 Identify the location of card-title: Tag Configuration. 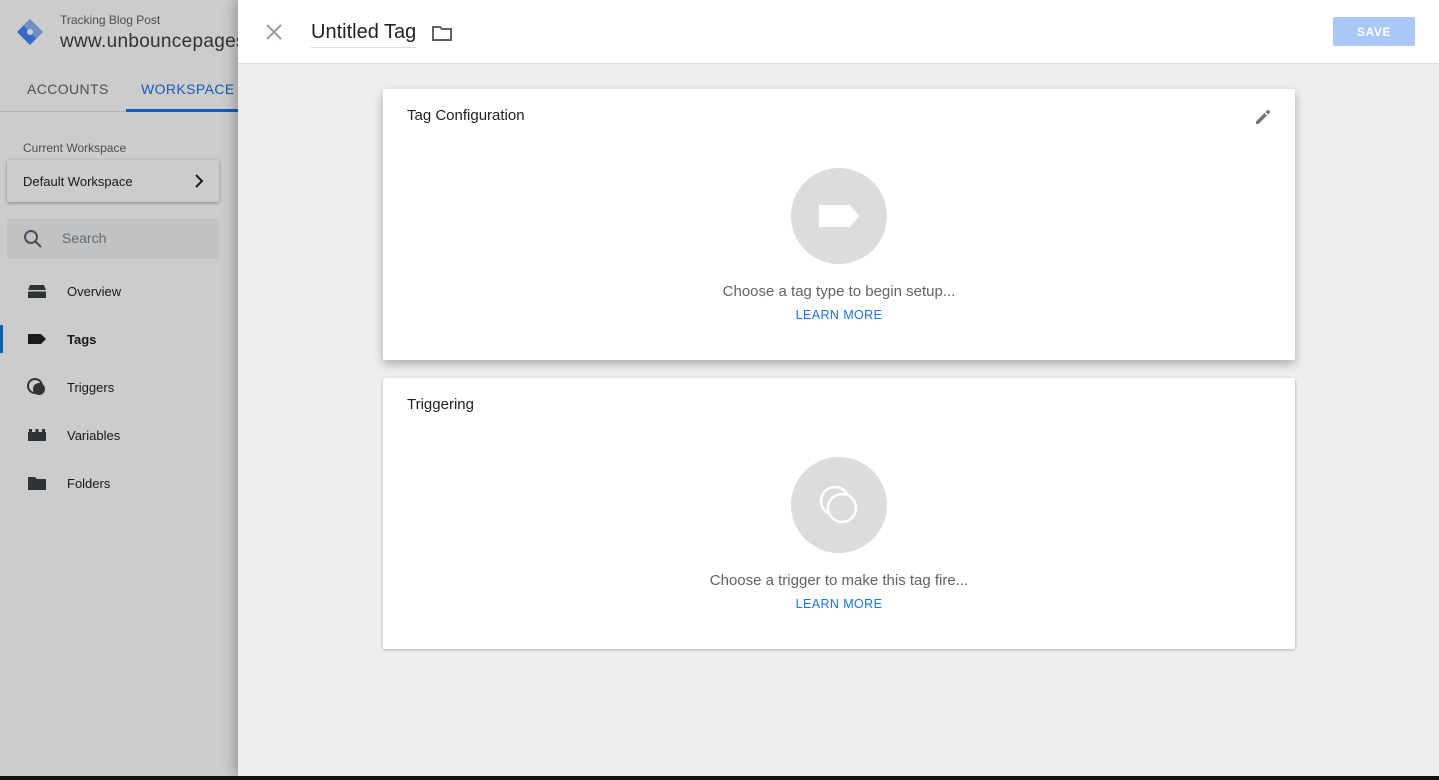
(466, 115).